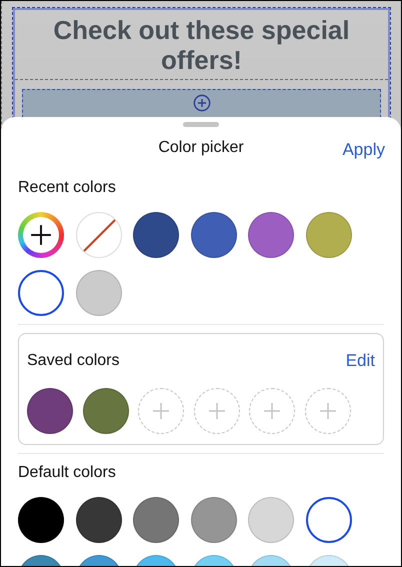  I want to click on banner-heading: Check out these special offers!, so click(201, 45).